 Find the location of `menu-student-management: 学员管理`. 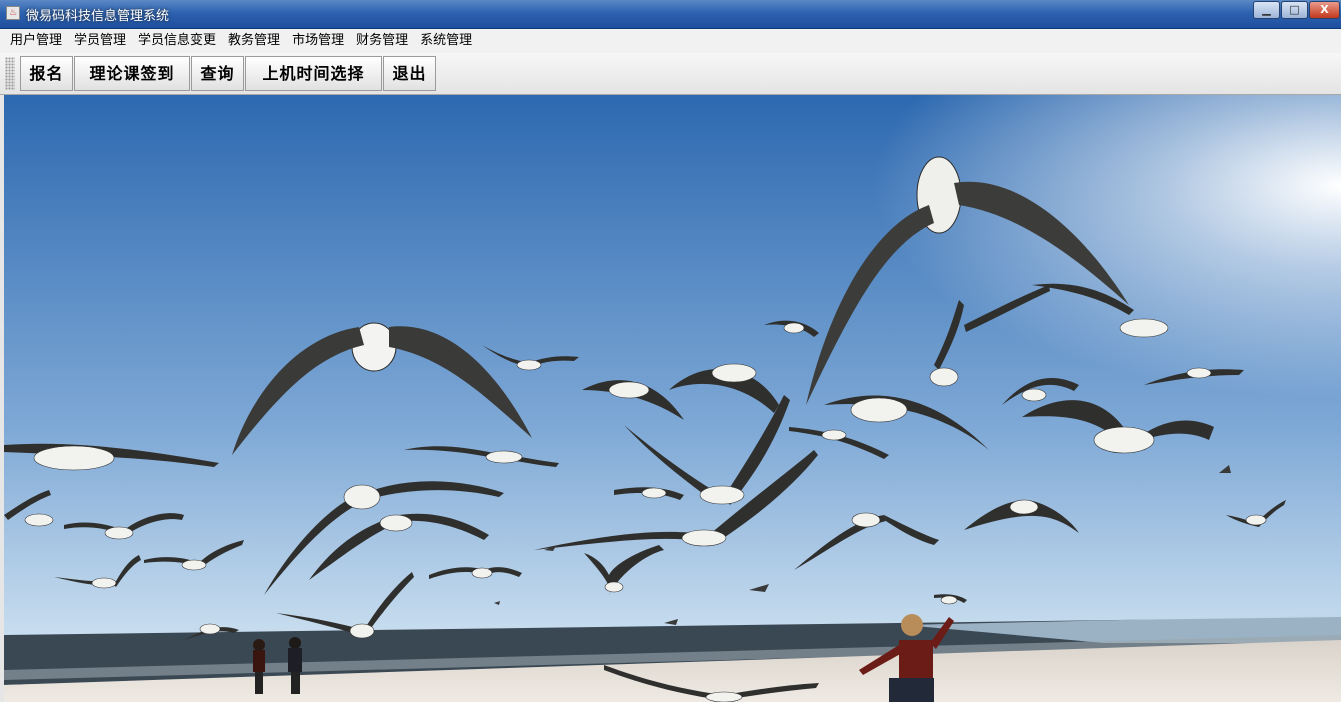

menu-student-management: 学员管理 is located at coordinates (100, 41).